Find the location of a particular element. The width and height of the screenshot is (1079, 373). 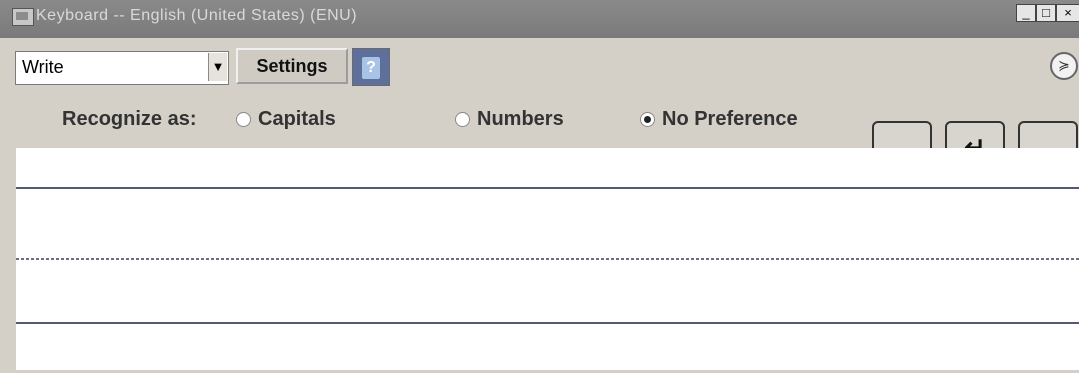

minimize-button: _ is located at coordinates (1026, 13).